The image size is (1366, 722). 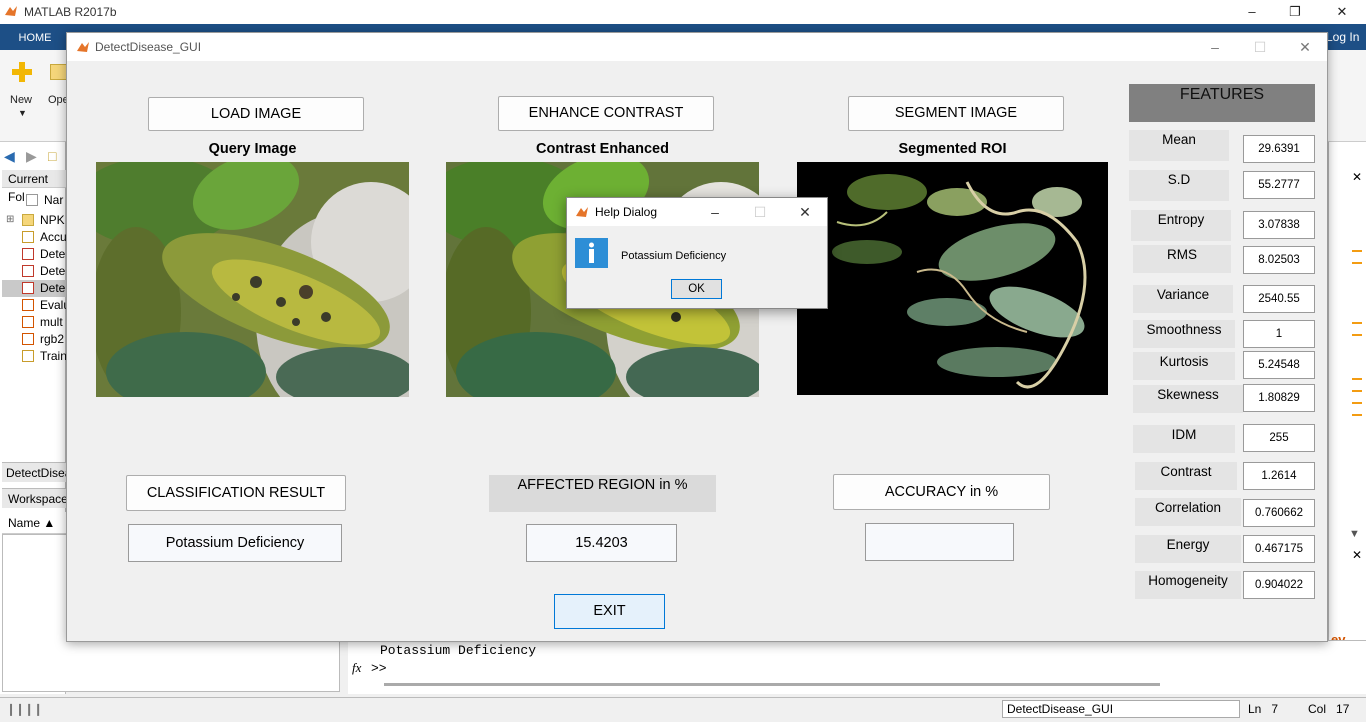 I want to click on feature-value-sd: 55.2777, so click(x=1279, y=185).